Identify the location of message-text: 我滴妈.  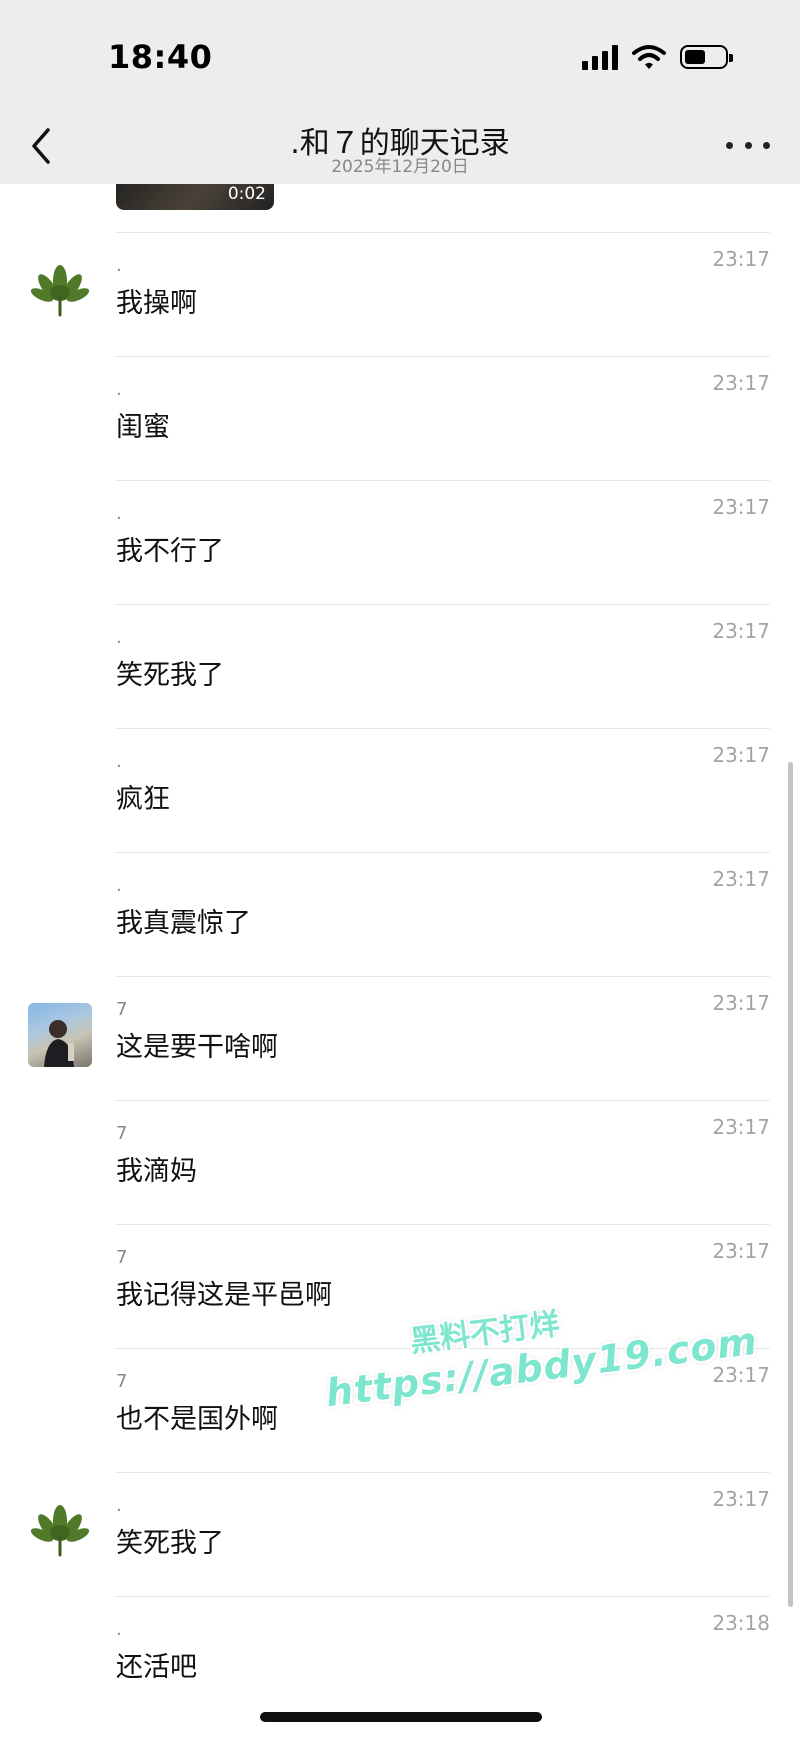
(156, 1171).